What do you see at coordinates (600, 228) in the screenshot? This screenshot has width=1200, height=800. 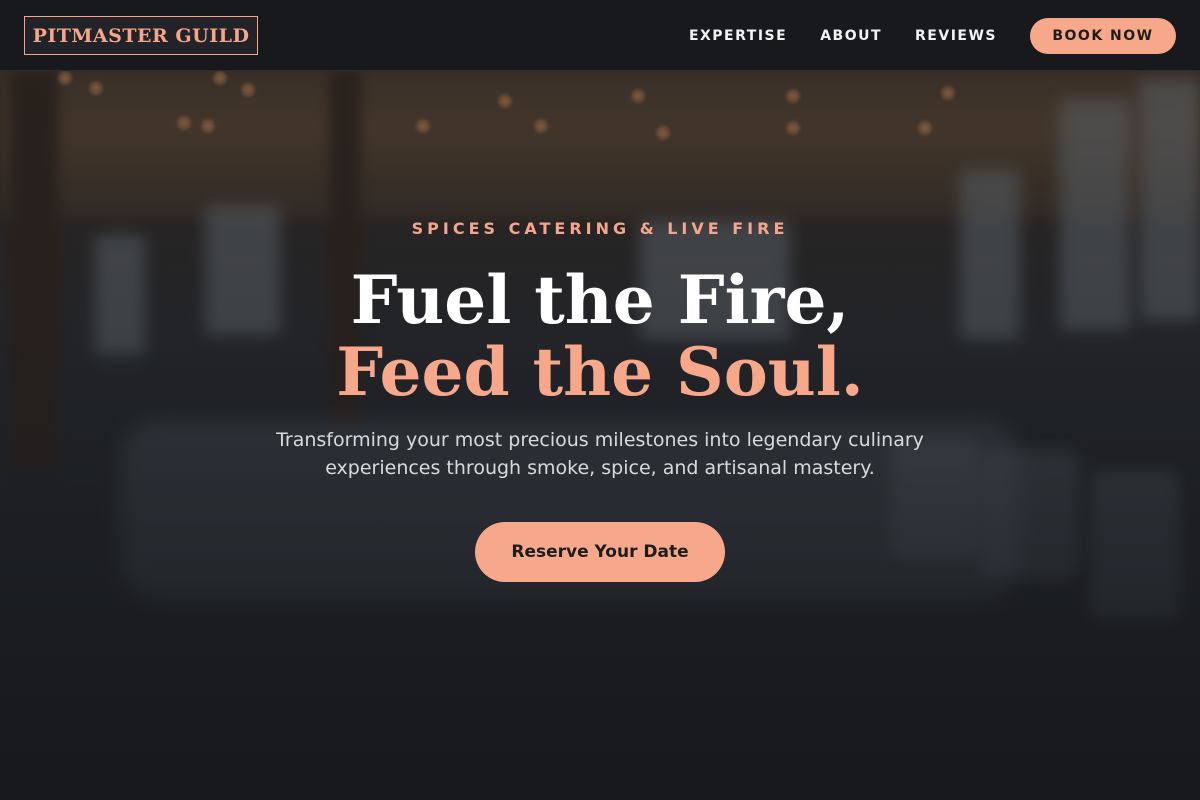 I see `hero-eyebrow: SPICES CATERING & LIVE FIRE` at bounding box center [600, 228].